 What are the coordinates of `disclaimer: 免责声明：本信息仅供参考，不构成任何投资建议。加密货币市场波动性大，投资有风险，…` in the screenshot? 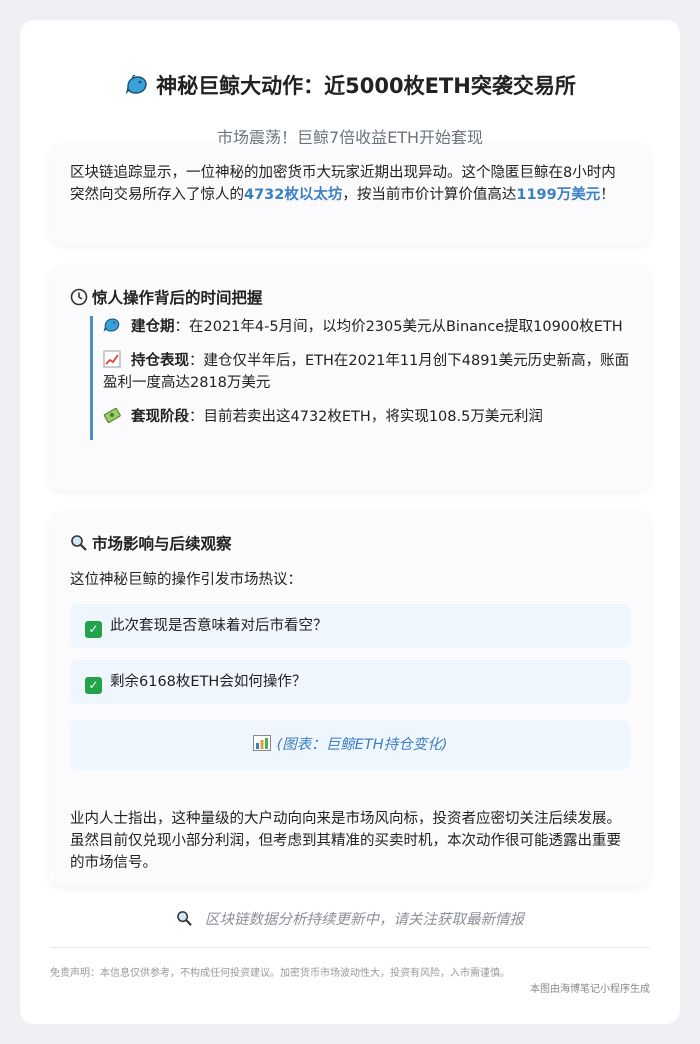 It's located at (280, 973).